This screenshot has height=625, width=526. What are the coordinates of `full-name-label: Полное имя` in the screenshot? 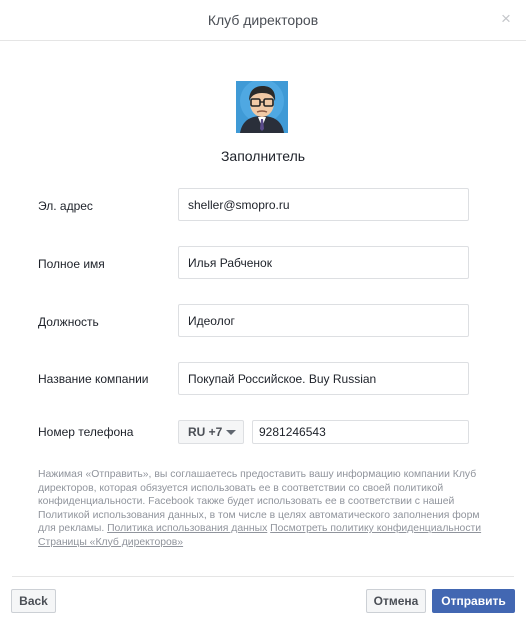 It's located at (71, 264).